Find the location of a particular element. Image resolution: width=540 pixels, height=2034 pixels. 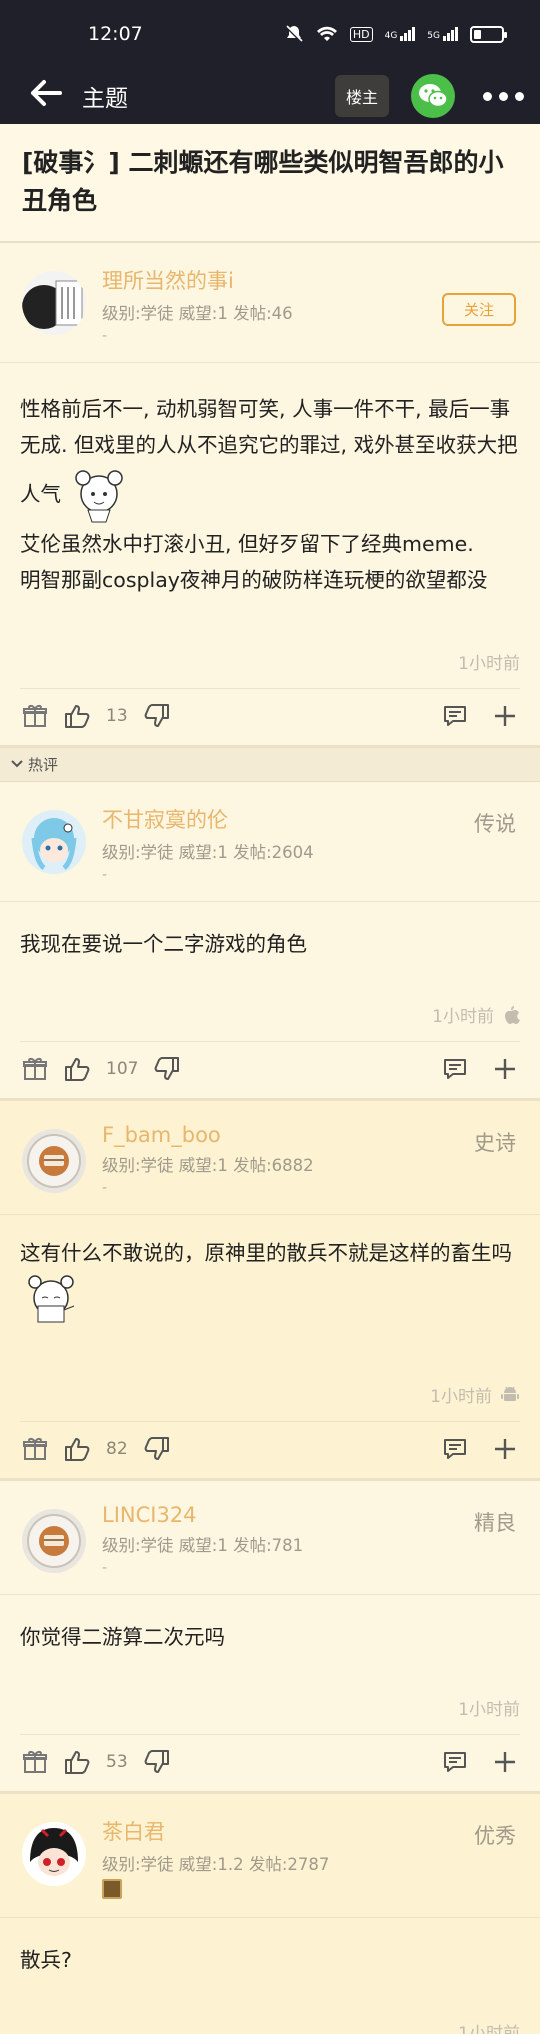

post-content: 这有什么不敢说的，原神里的散兵不就是这样的畜生吗 is located at coordinates (270, 1283).